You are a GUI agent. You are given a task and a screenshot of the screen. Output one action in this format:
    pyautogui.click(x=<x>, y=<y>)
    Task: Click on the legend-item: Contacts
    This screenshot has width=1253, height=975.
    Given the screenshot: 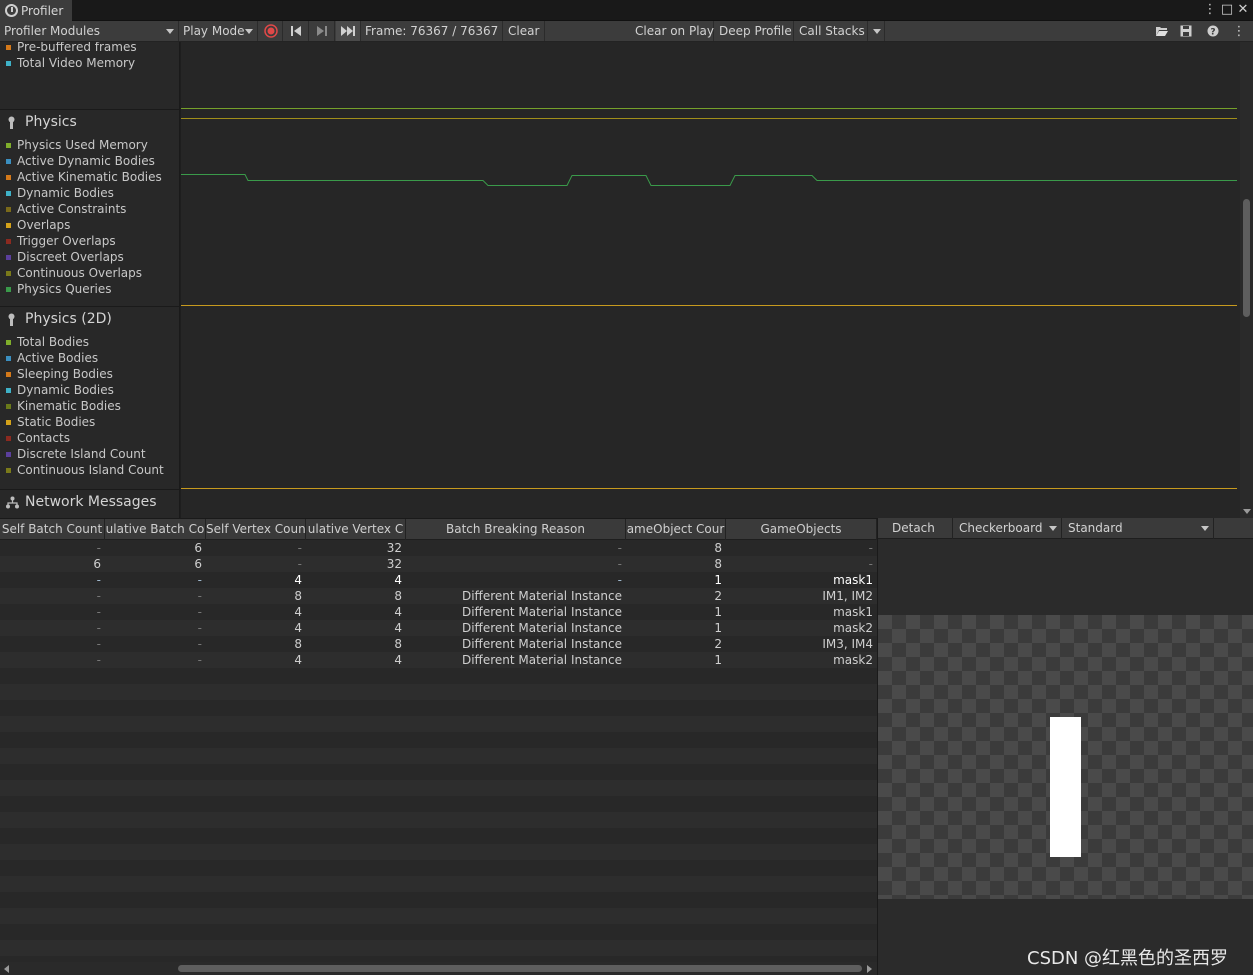 What is the action you would take?
    pyautogui.click(x=38, y=438)
    